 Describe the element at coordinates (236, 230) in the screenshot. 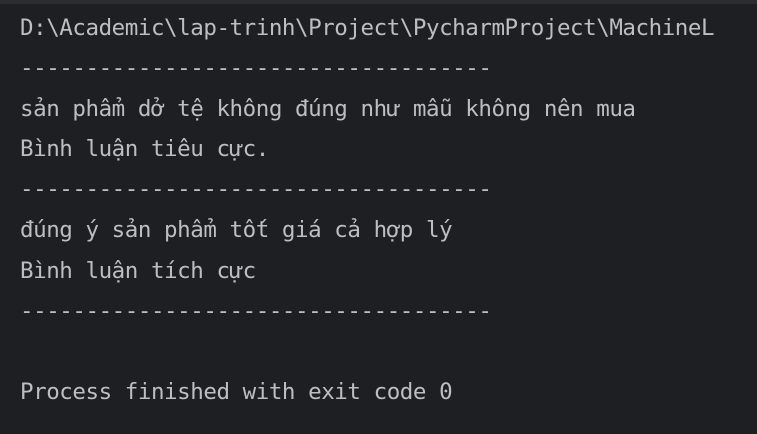

I see `input-comment-line: đúng ý sản phẩm tốt giá cả hợp lý` at that location.